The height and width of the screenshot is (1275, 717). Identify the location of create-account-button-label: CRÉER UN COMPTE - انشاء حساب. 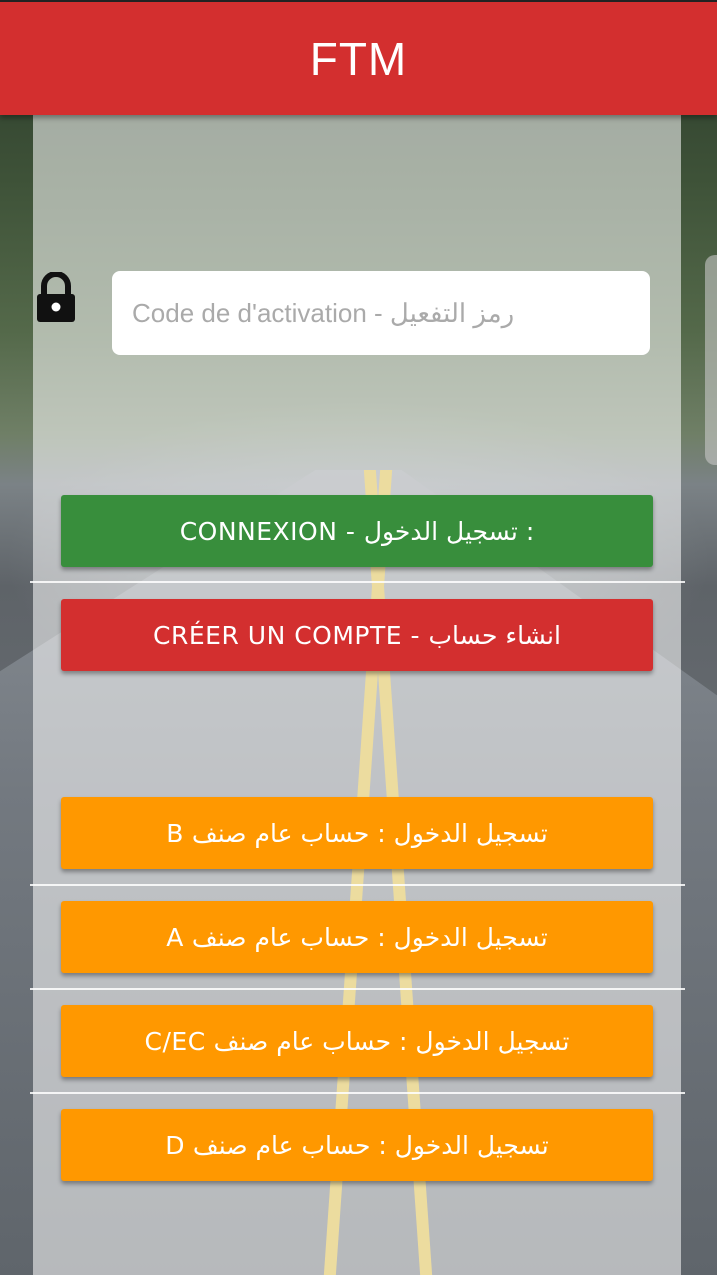
(357, 635).